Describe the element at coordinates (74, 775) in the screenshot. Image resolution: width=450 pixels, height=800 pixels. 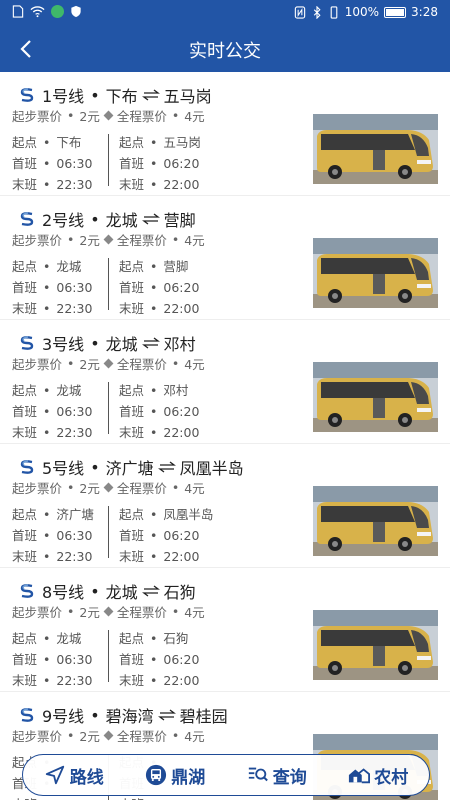
I see `nav-route: 路线` at that location.